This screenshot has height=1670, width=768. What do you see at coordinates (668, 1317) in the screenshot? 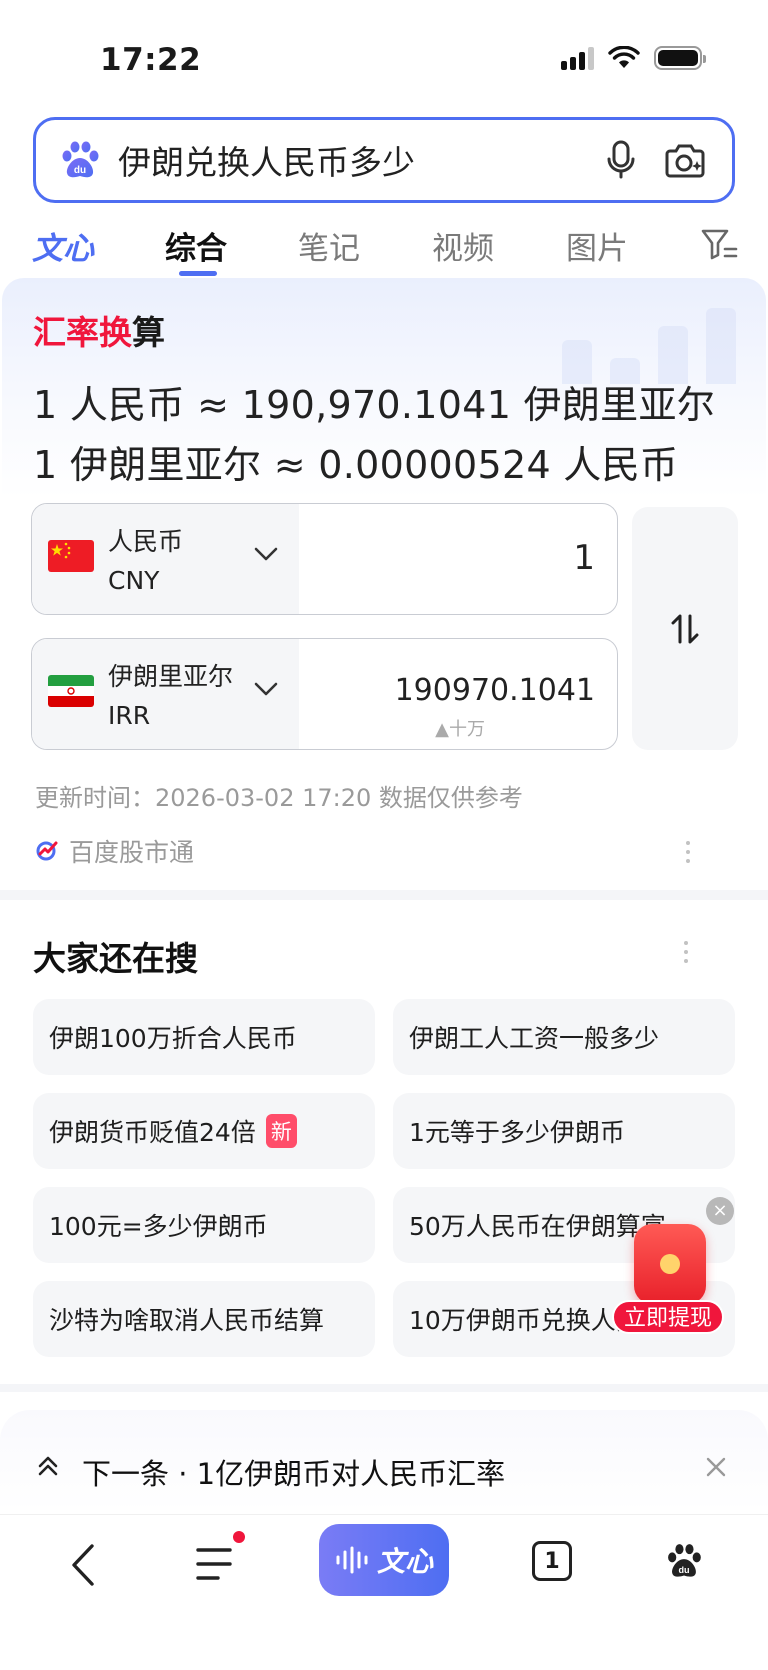
I see `ad-label: 立即提现` at bounding box center [668, 1317].